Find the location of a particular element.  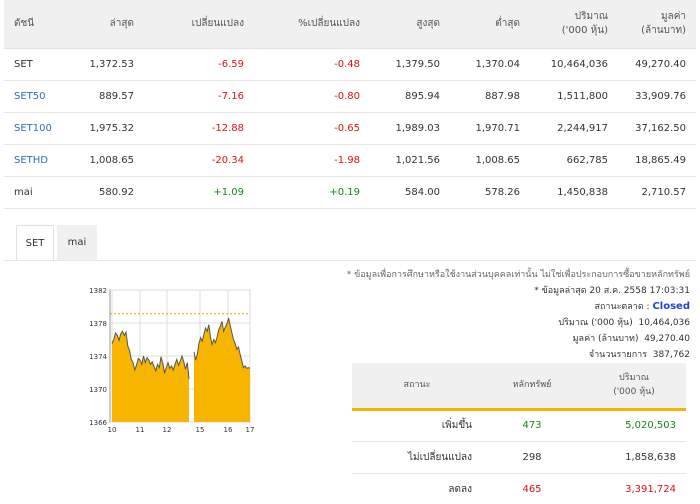

value-value: 49,270.40 is located at coordinates (667, 339).